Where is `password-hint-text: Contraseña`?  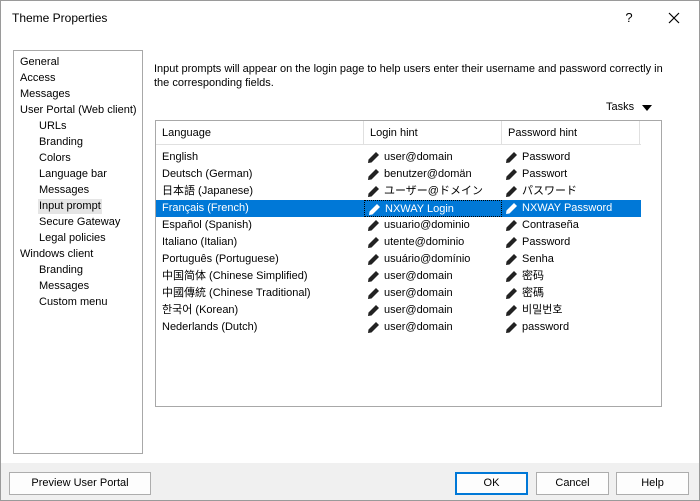
password-hint-text: Contraseña is located at coordinates (550, 225).